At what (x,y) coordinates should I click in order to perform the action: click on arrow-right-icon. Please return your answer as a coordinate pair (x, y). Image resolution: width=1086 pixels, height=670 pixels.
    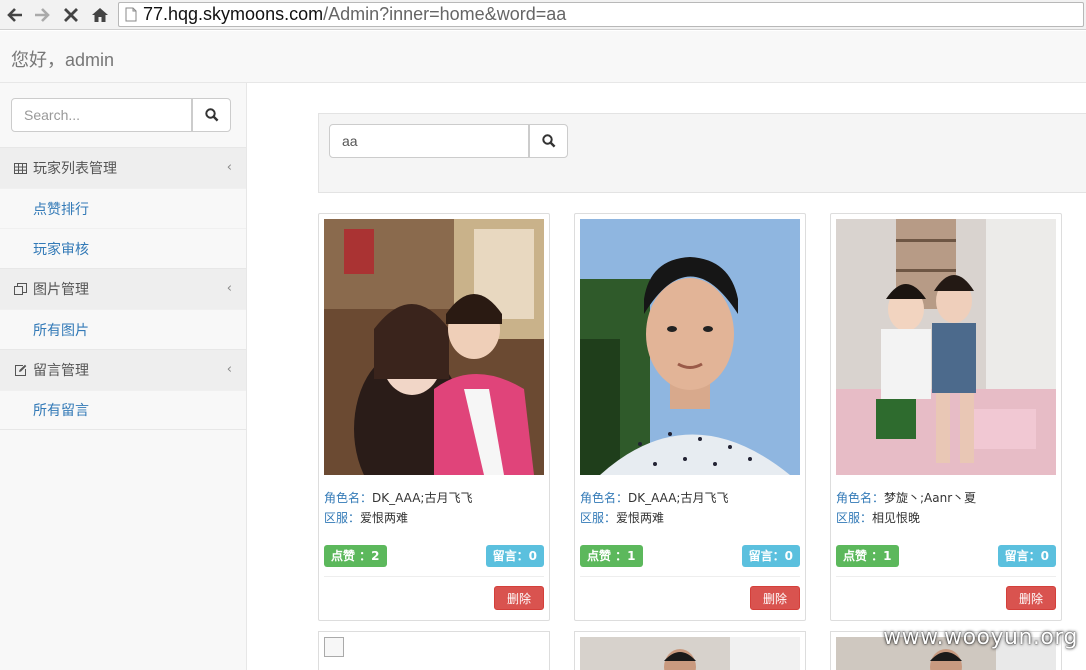
    Looking at the image, I should click on (42, 15).